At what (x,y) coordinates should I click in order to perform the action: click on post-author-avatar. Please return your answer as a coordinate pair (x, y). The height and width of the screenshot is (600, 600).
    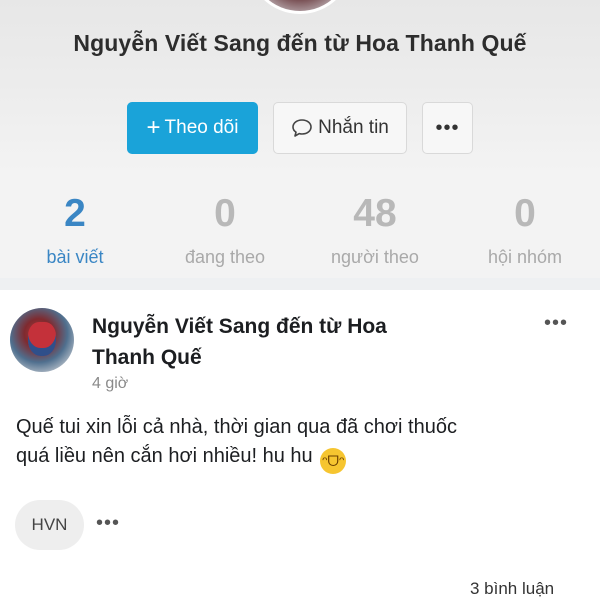
    Looking at the image, I should click on (42, 340).